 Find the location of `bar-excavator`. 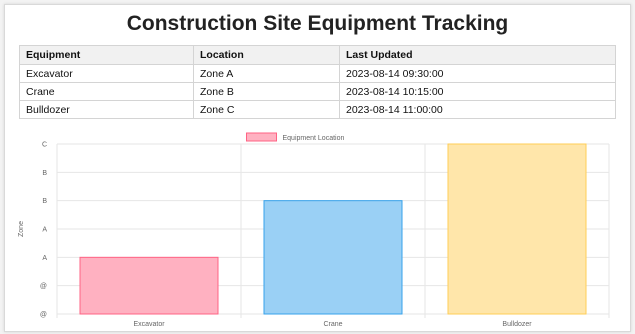

bar-excavator is located at coordinates (149, 285).